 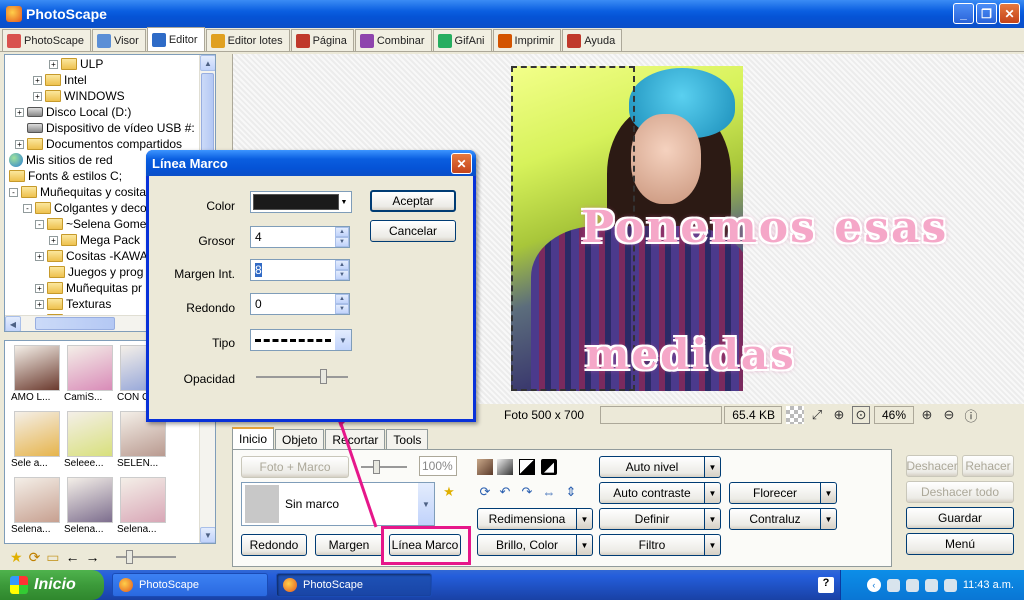 I want to click on rotate-icon: ⟳, so click(x=485, y=492).